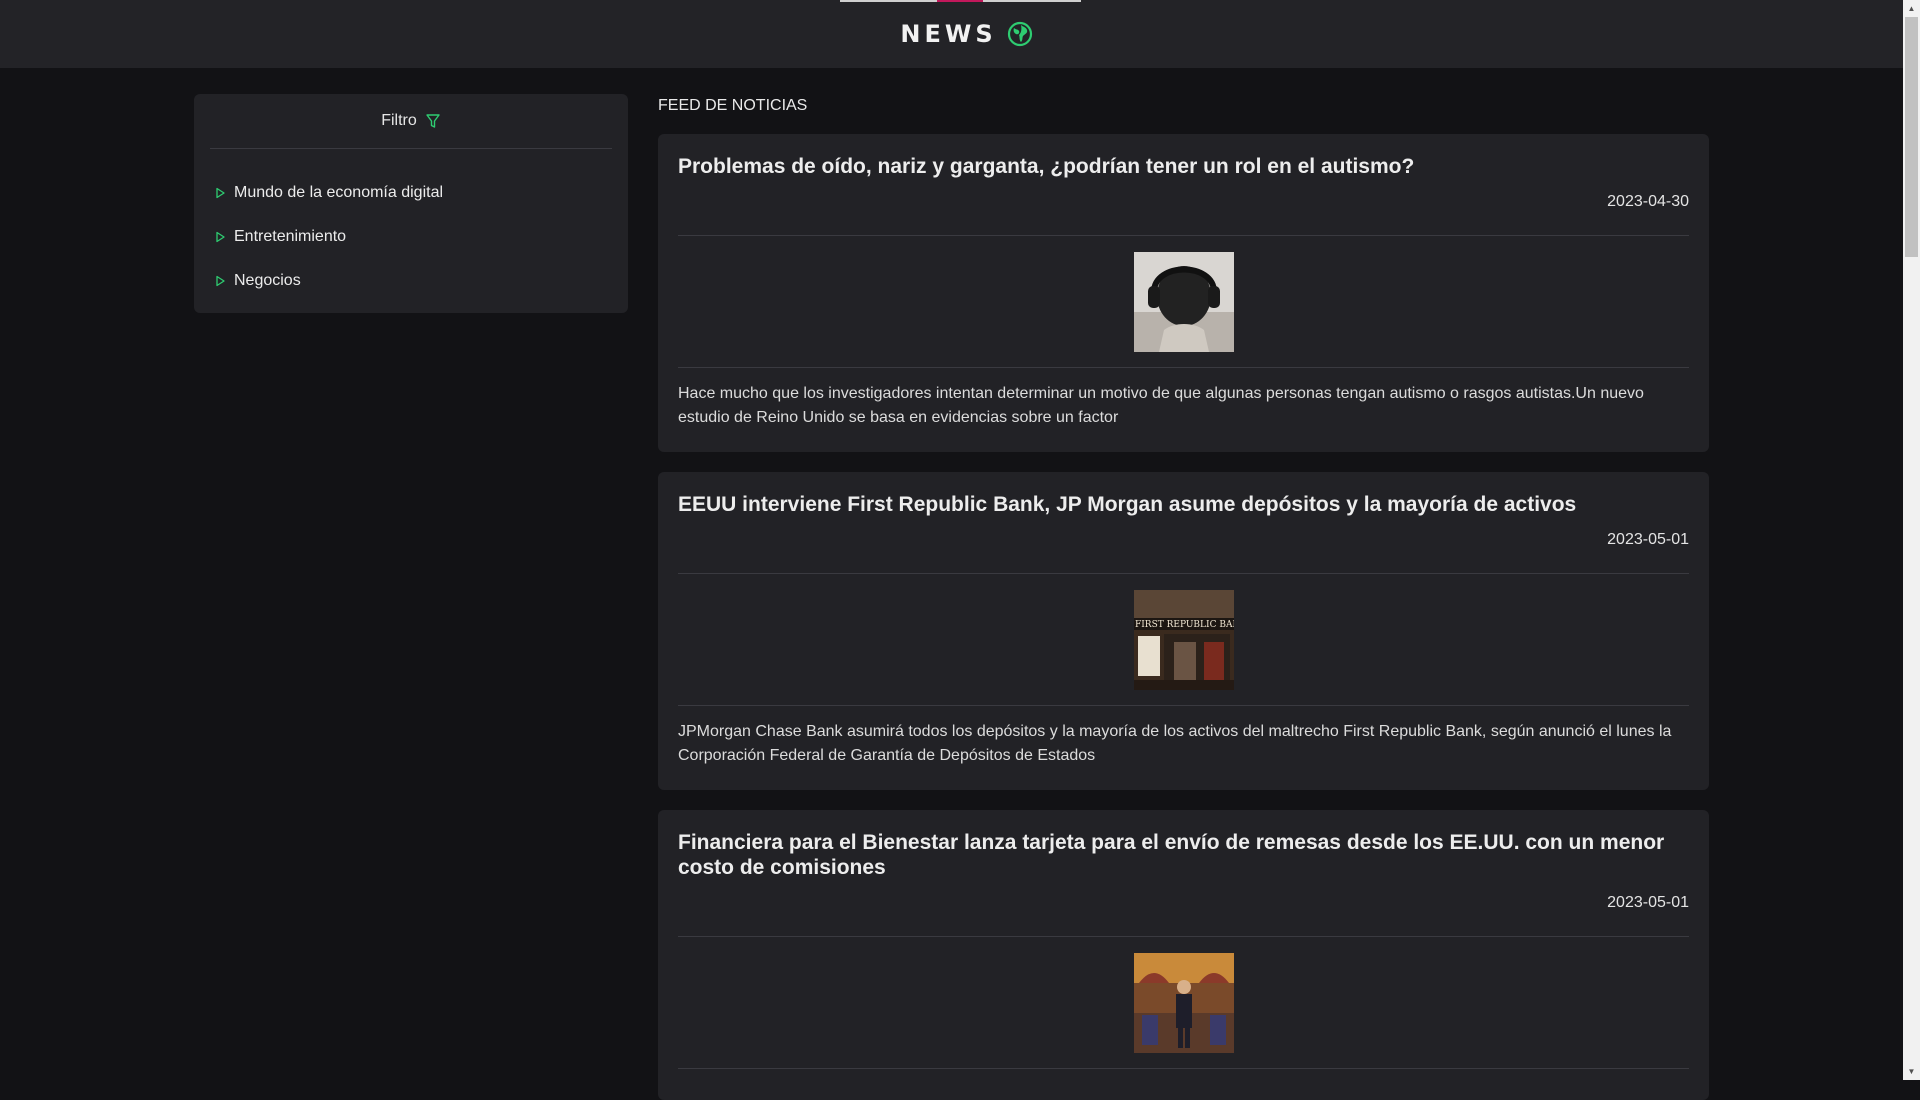  I want to click on filter-item-label: Mundo de la economía digital, so click(339, 192).